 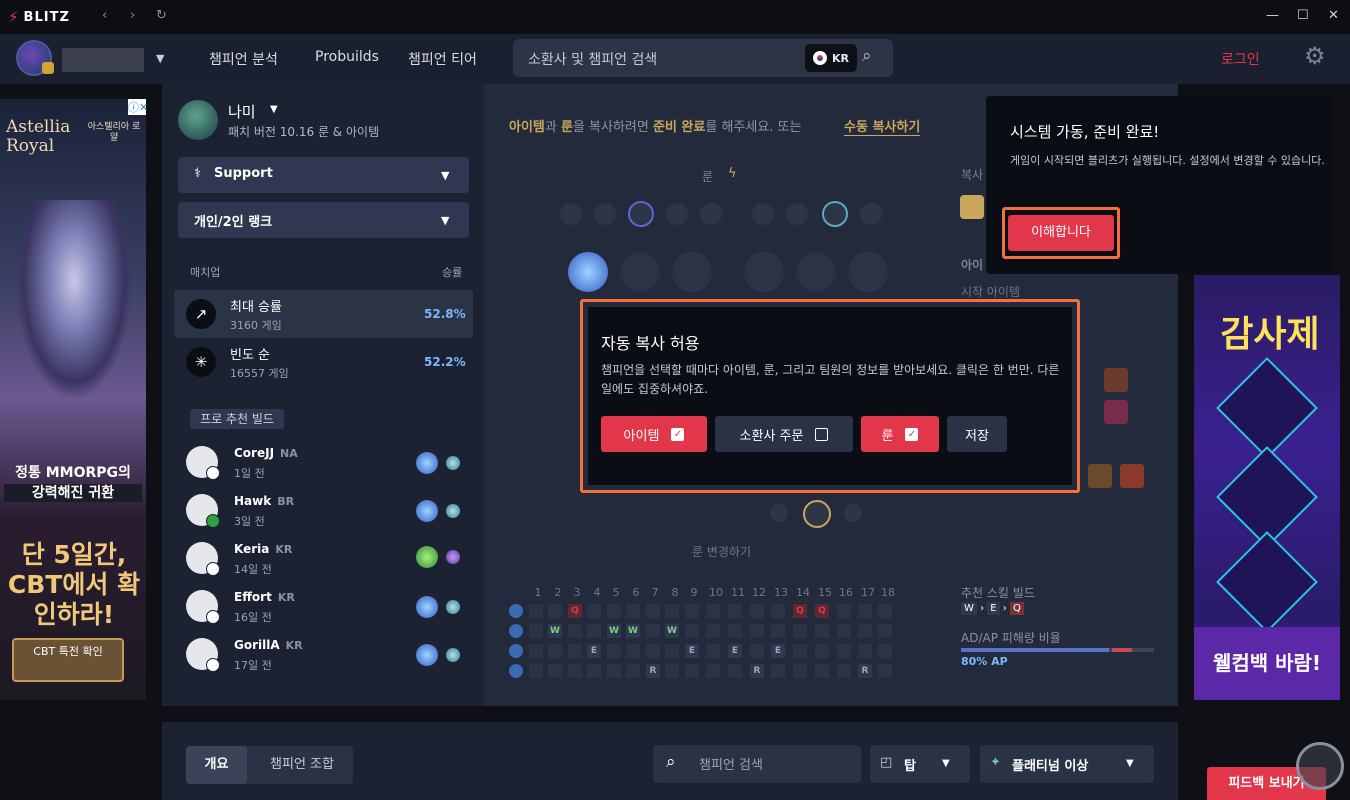 What do you see at coordinates (331, 516) in the screenshot?
I see `pro-build-row: Hawk BR 3일 전` at bounding box center [331, 516].